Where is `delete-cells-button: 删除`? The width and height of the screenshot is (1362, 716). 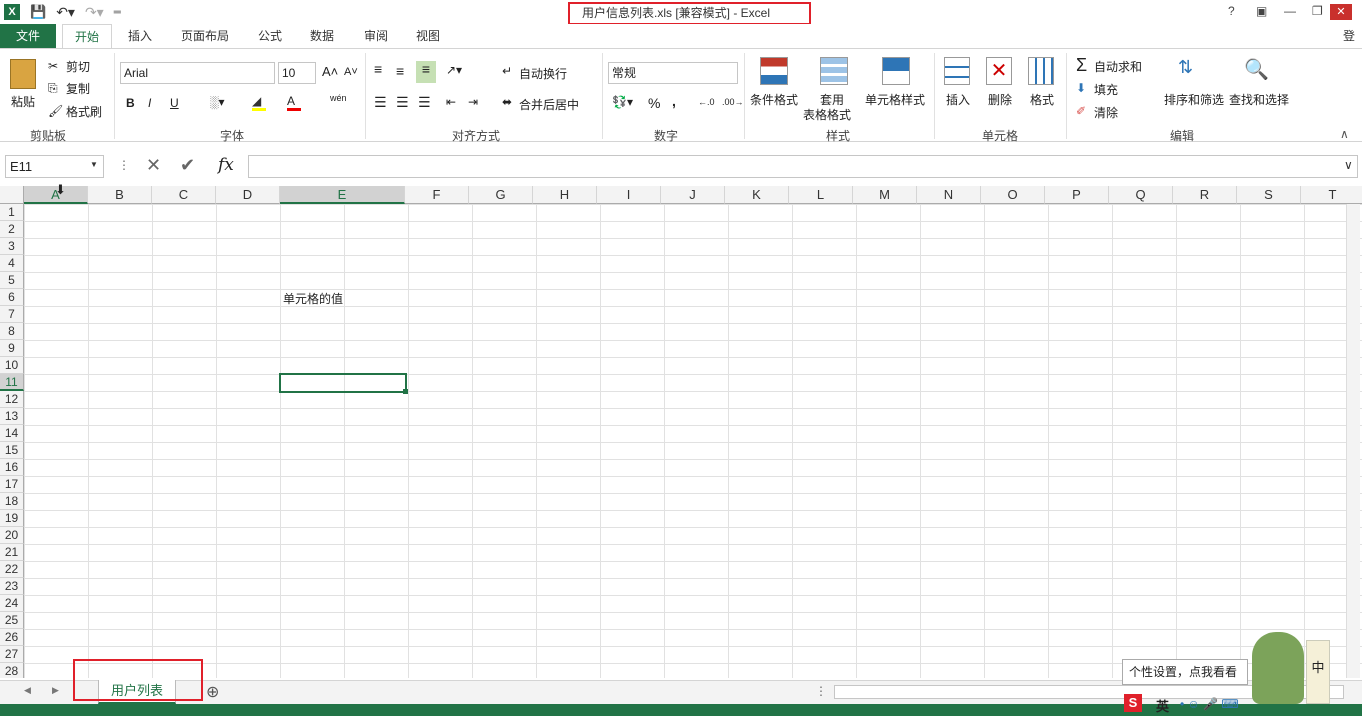 delete-cells-button: 删除 is located at coordinates (1000, 99).